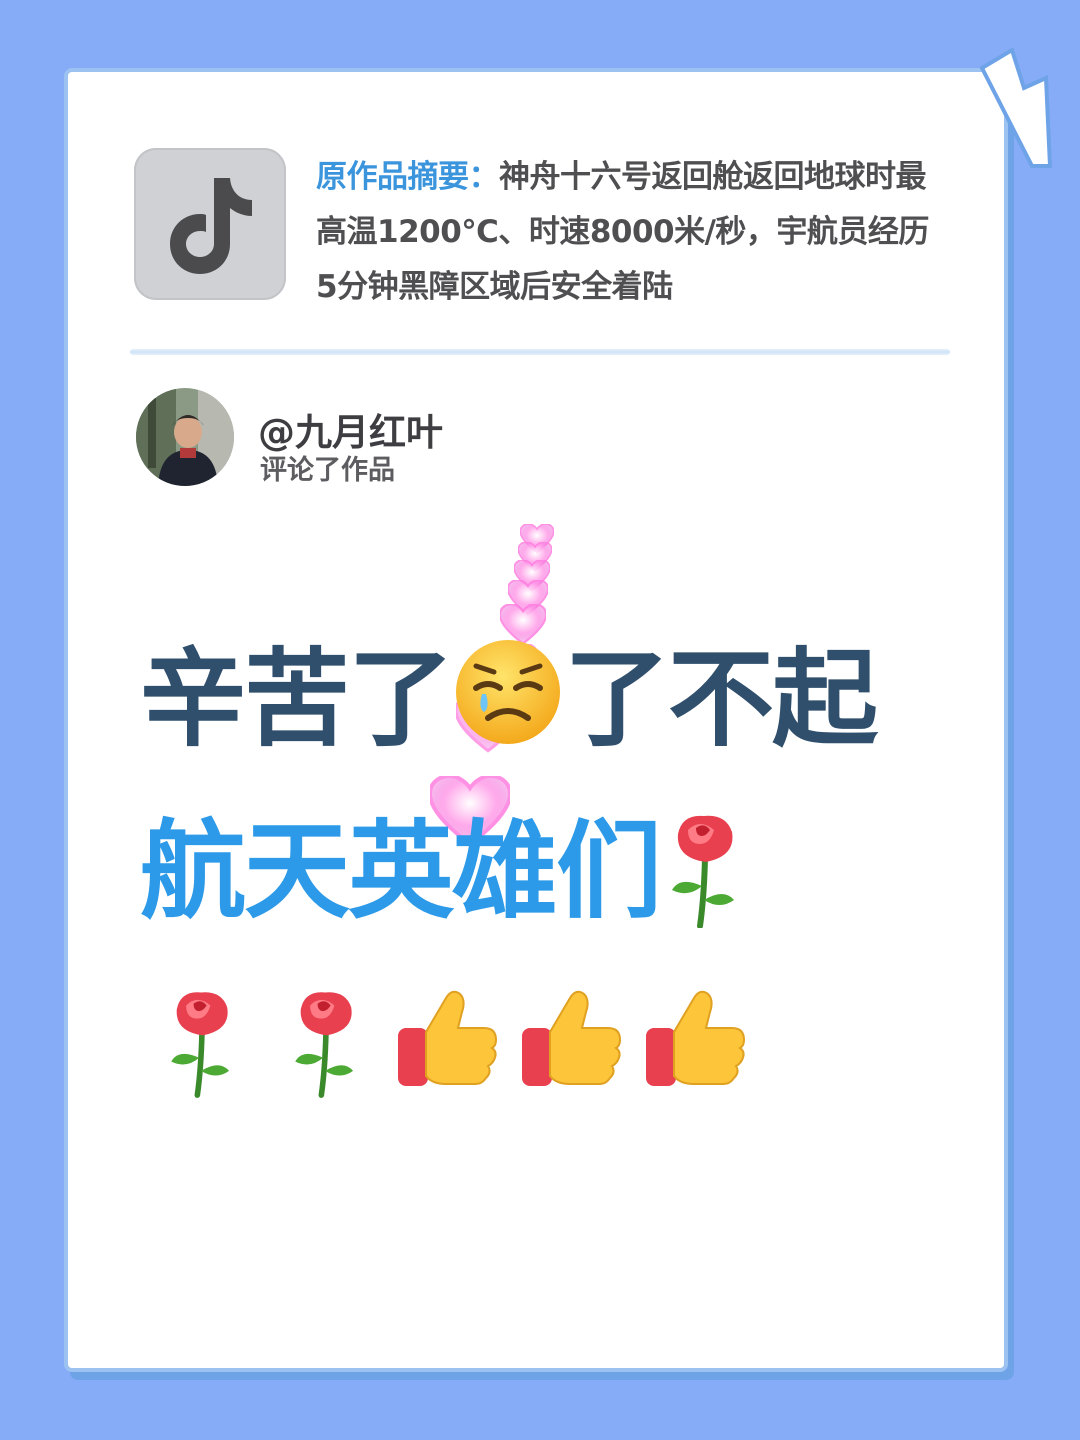 The image size is (1080, 1440). Describe the element at coordinates (297, 699) in the screenshot. I see `comment-text-part1: 辛苦了` at that location.